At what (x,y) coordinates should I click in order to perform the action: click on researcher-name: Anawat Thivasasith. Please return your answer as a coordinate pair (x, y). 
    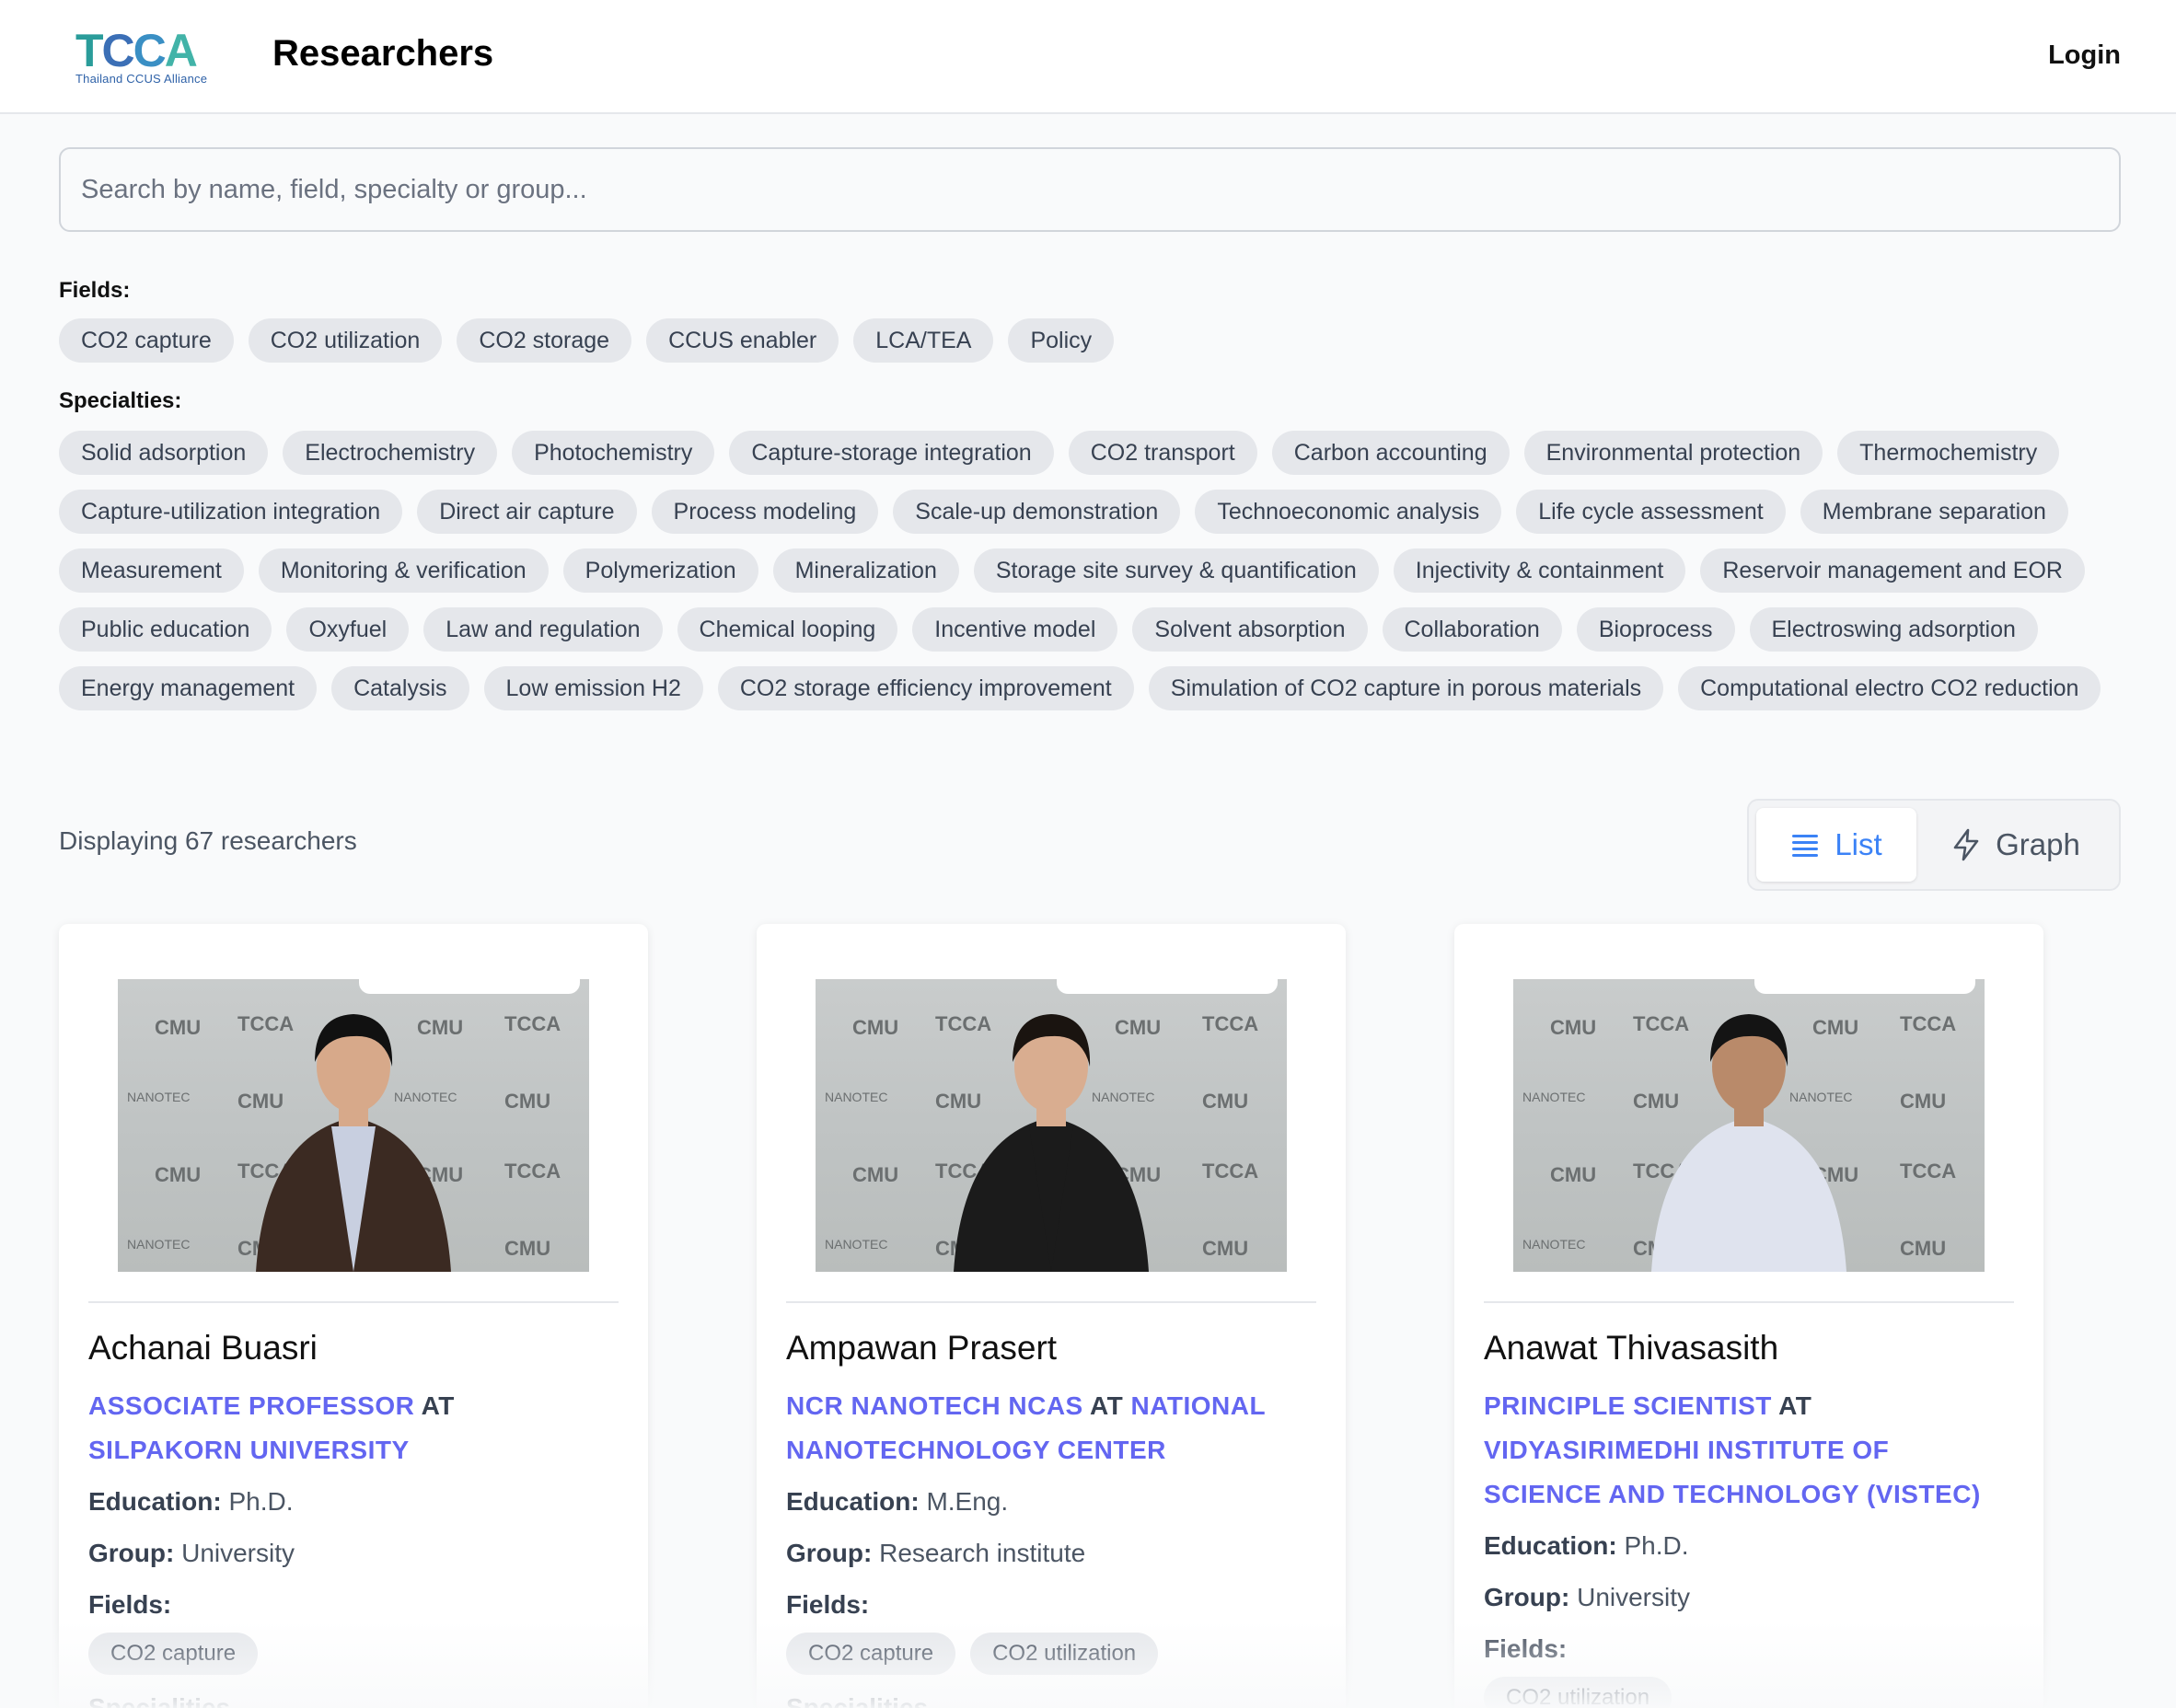
    Looking at the image, I should click on (1631, 1348).